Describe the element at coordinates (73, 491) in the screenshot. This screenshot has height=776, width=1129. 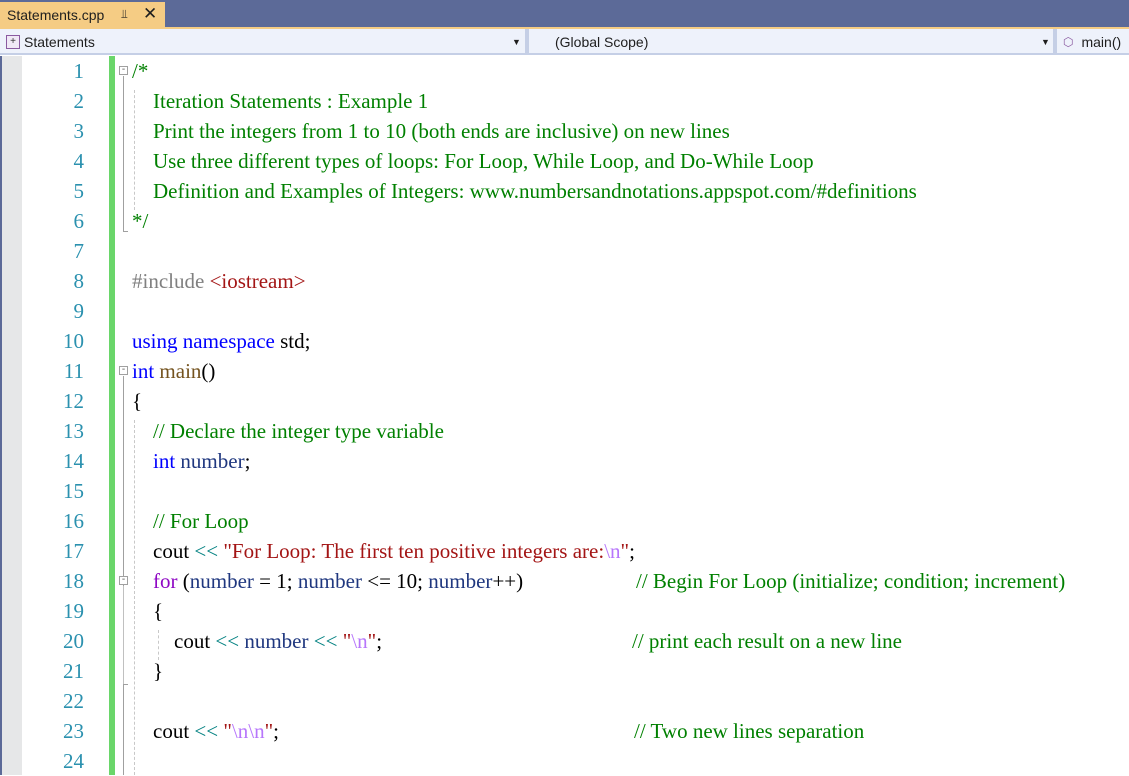
I see `line-number: 15` at that location.